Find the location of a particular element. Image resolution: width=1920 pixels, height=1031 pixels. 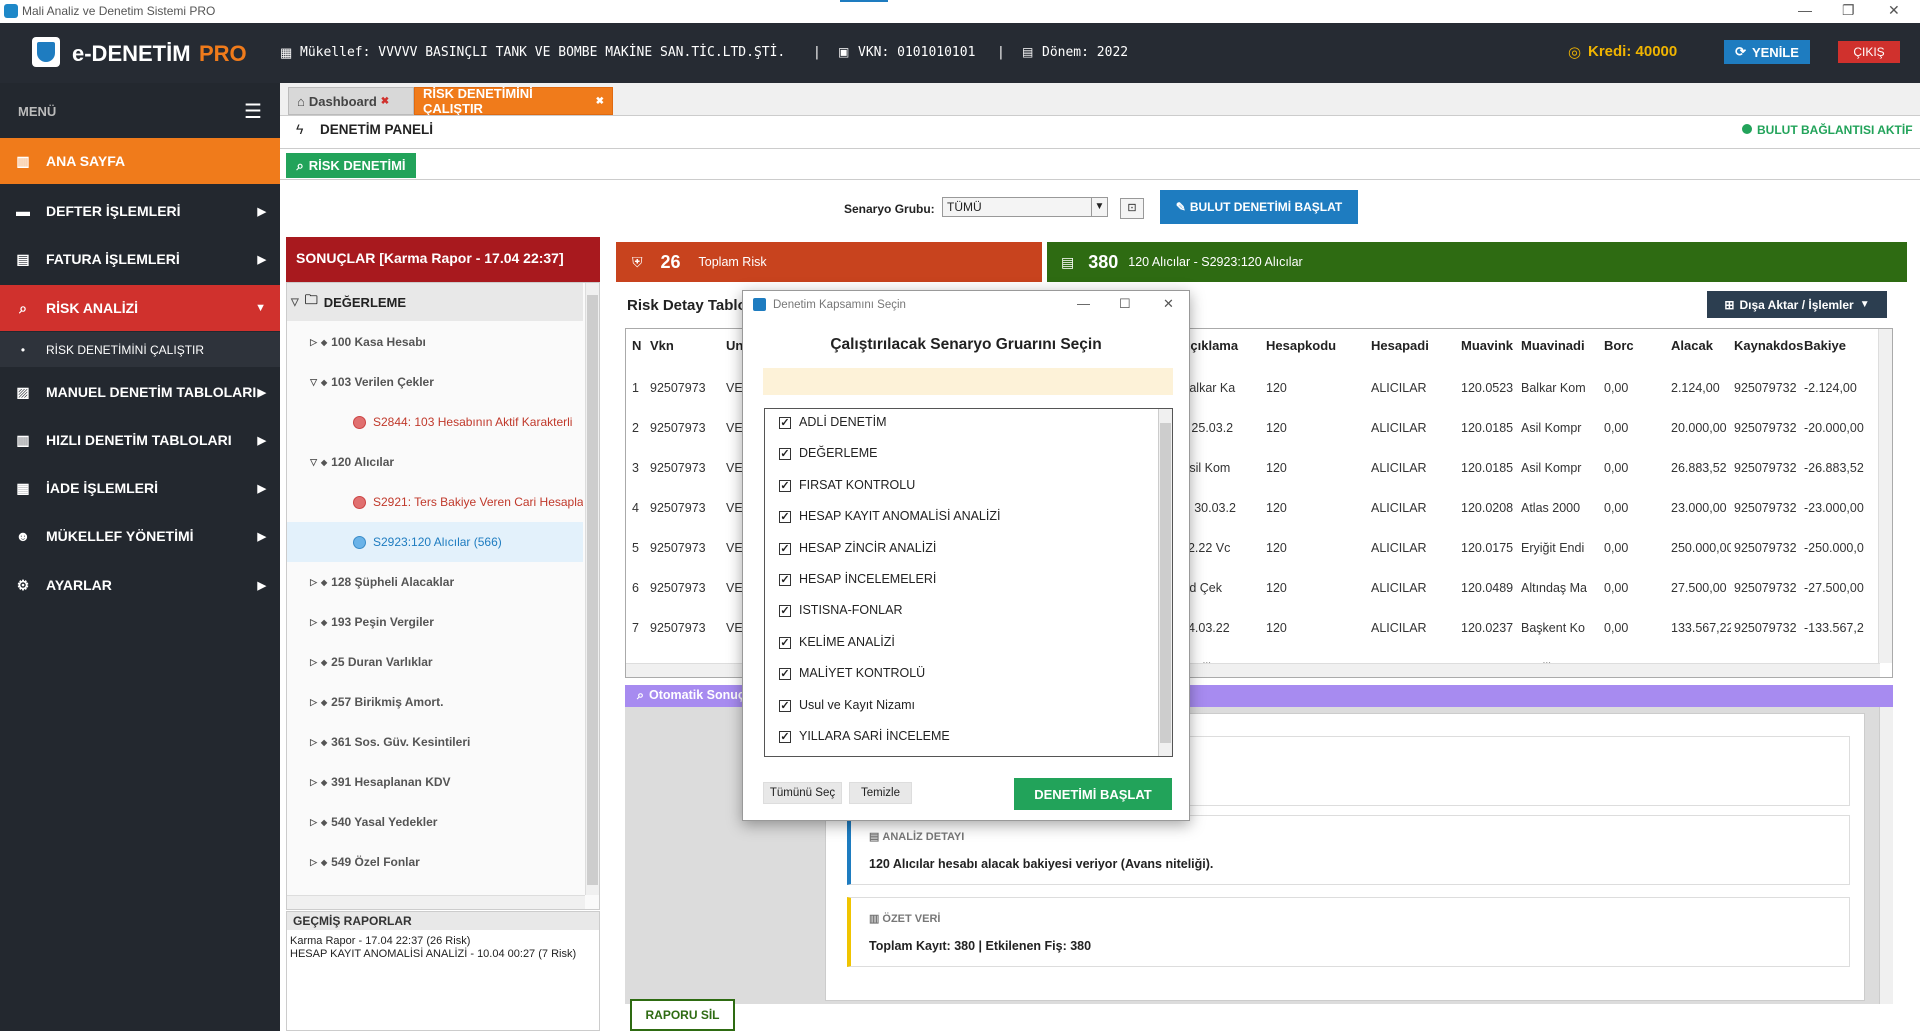

tab-run-risk: RİSK DENETİMİNİ ÇALIŞTIR ✖ is located at coordinates (513, 101).